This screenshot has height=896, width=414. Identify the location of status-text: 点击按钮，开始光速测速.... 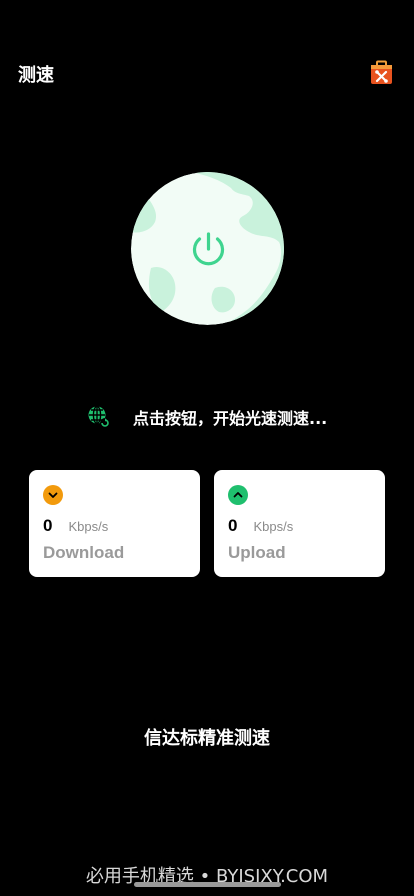
(230, 418).